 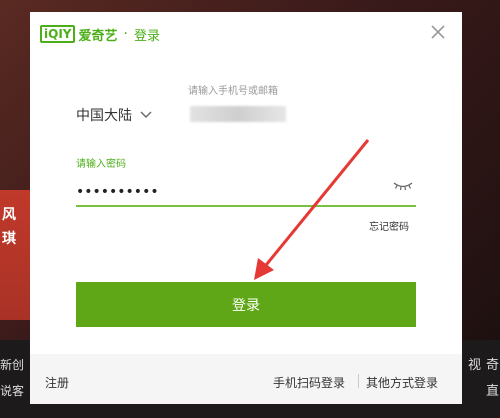 I want to click on background-text: 视, so click(x=475, y=365).